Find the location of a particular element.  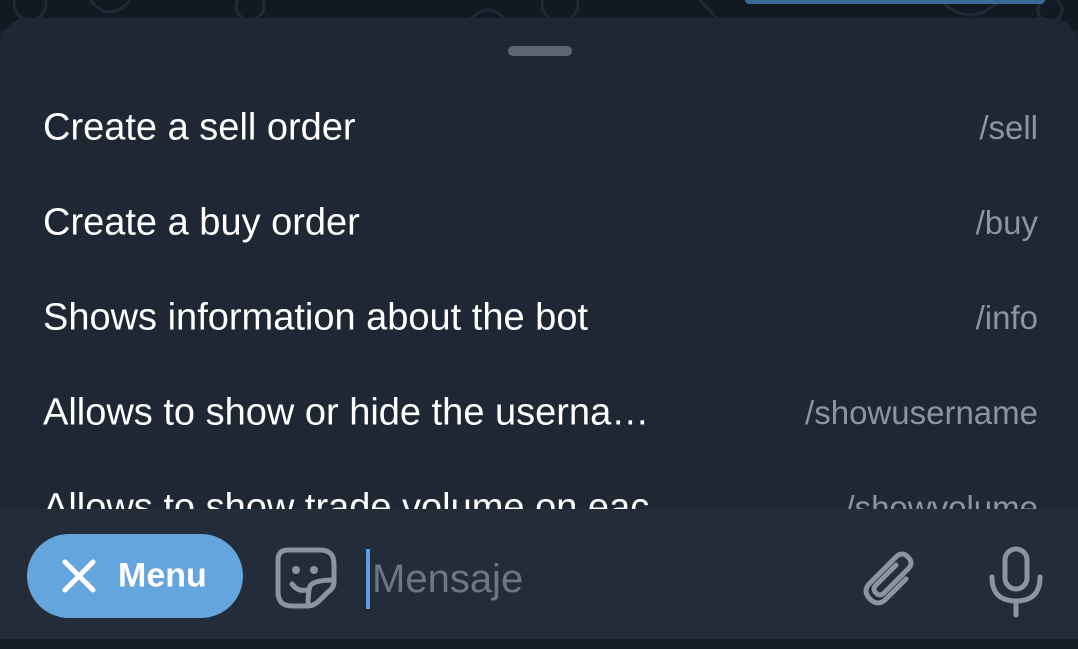

command-description: Allows to show trade volume on eac is located at coordinates (346, 497).